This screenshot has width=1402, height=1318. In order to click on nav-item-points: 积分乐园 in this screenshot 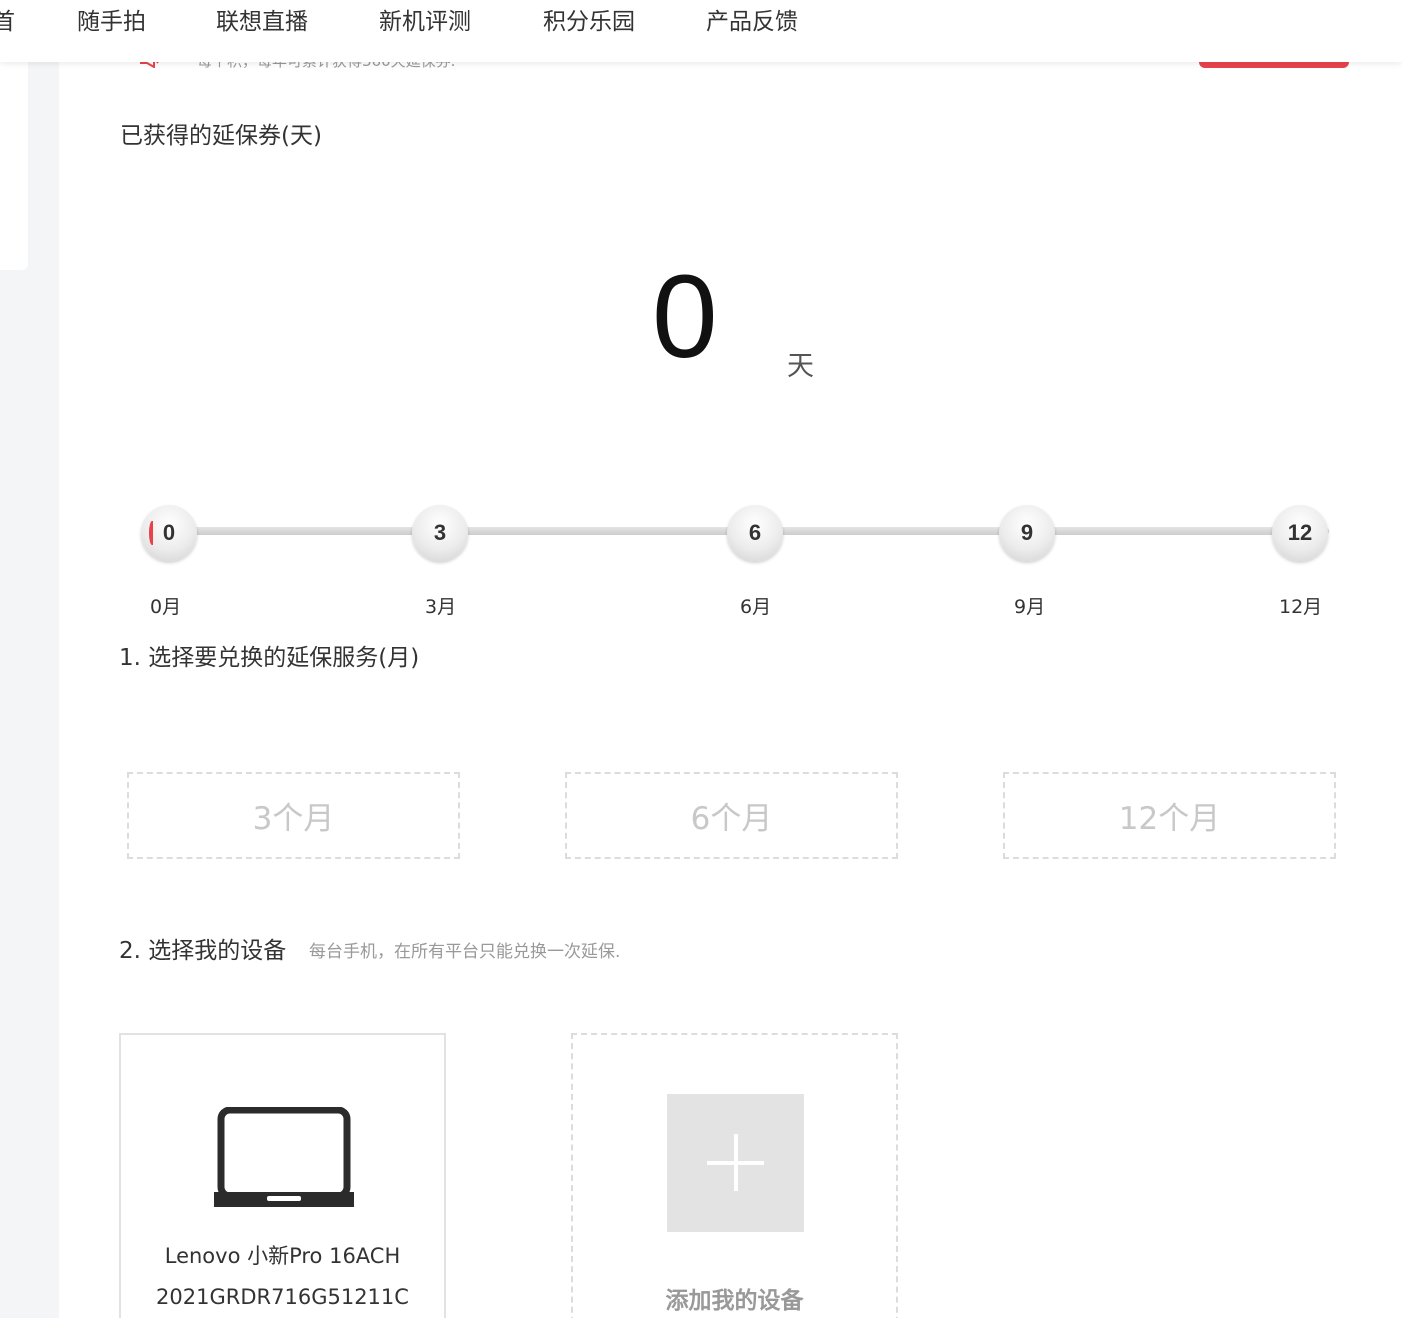, I will do `click(589, 19)`.